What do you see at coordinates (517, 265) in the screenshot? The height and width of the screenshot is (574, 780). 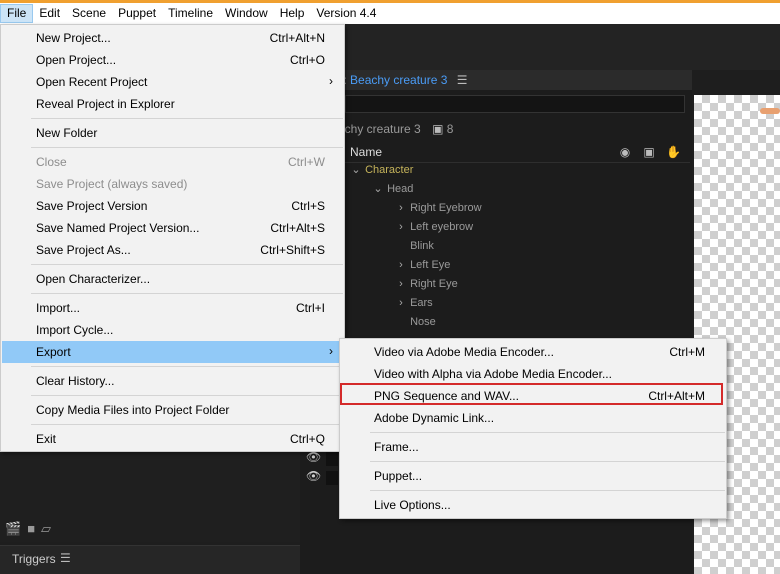 I see `tree-item-left-eye: › Left Eye` at bounding box center [517, 265].